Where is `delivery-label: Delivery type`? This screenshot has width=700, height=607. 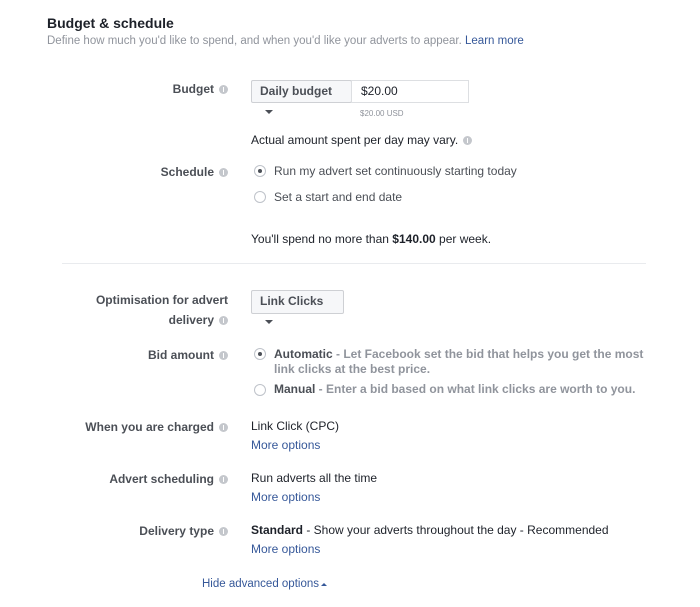 delivery-label: Delivery type is located at coordinates (183, 531).